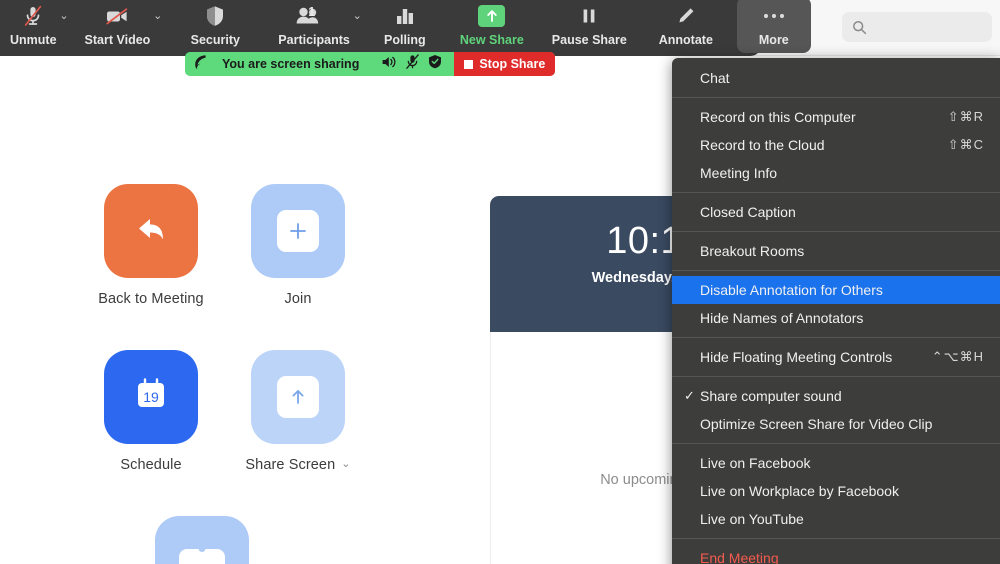 The image size is (1000, 564). Describe the element at coordinates (314, 26) in the screenshot. I see `toolbar-participants-button: 1 Participants` at that location.